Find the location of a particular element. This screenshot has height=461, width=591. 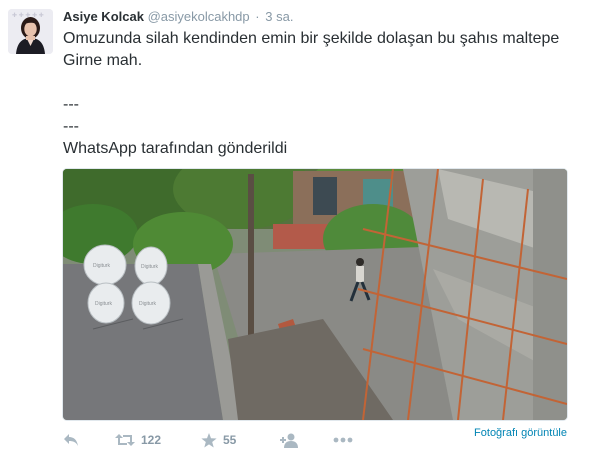

view-photo-link: Fotoğrafı görüntüle is located at coordinates (520, 433).